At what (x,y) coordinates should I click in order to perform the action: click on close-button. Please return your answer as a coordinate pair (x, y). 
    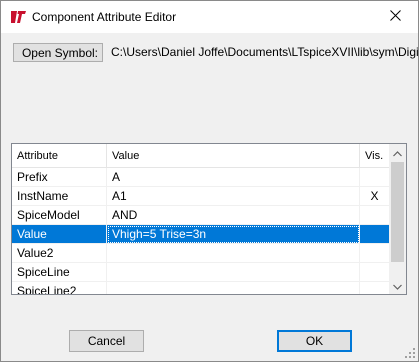
    Looking at the image, I should click on (395, 16).